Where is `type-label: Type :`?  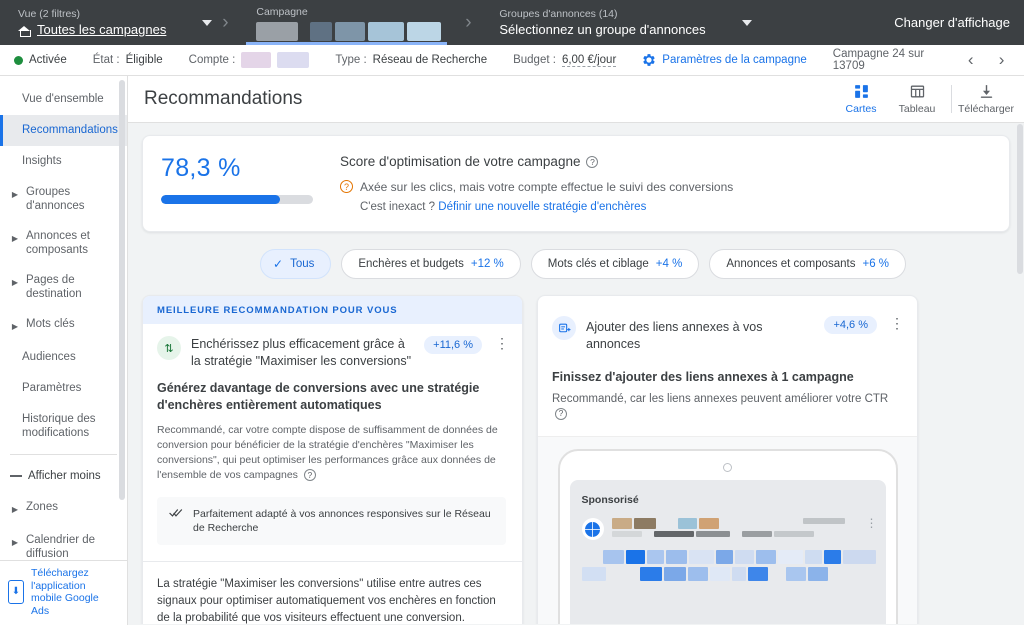 type-label: Type : is located at coordinates (351, 60).